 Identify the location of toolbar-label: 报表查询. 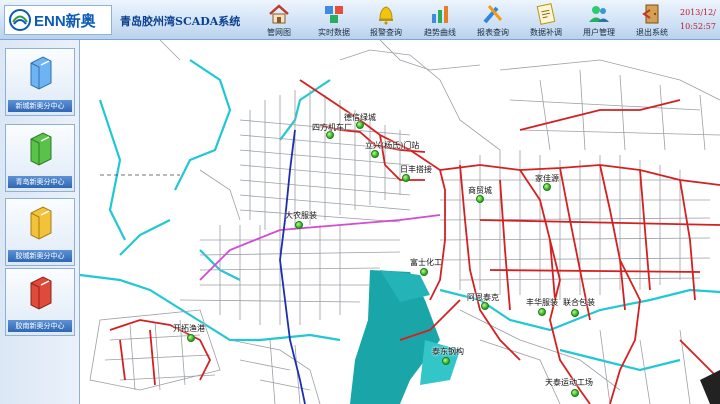
(493, 32).